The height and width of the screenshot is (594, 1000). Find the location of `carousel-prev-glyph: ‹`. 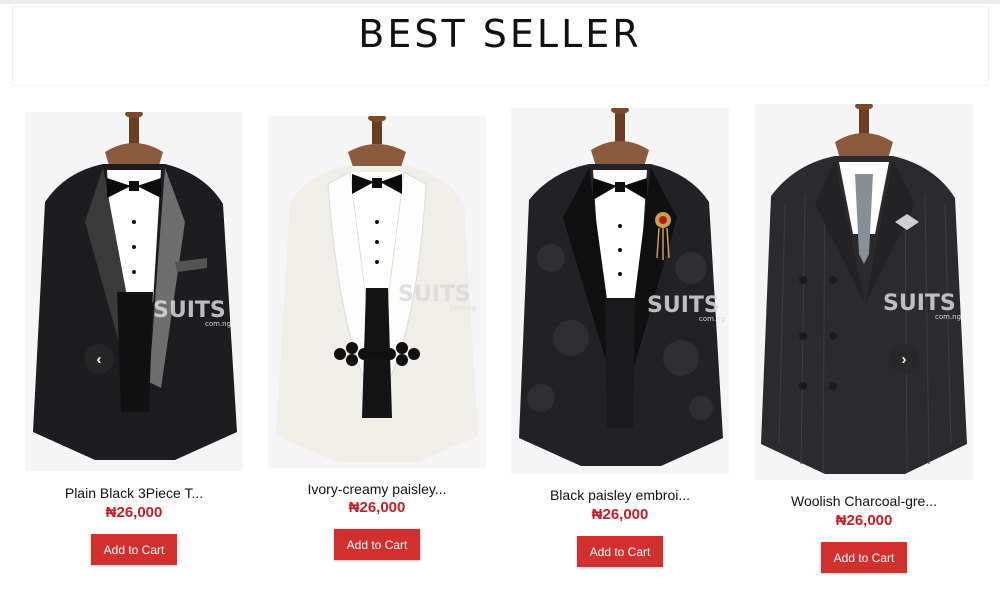

carousel-prev-glyph: ‹ is located at coordinates (99, 359).